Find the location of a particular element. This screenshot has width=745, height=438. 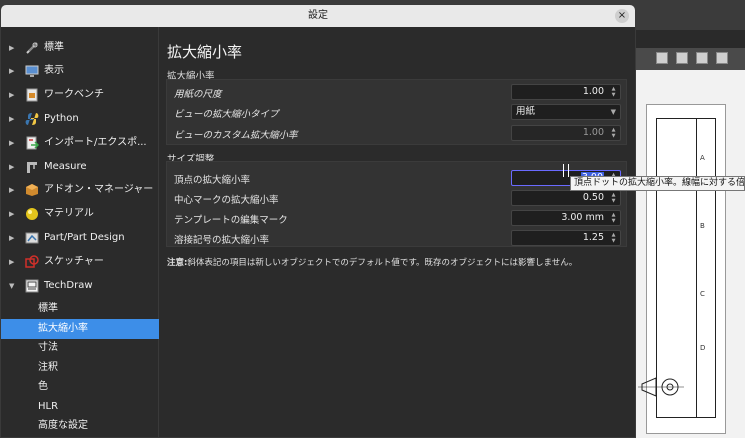

sidebar-subitem-label: 拡大縮小率 is located at coordinates (63, 328).